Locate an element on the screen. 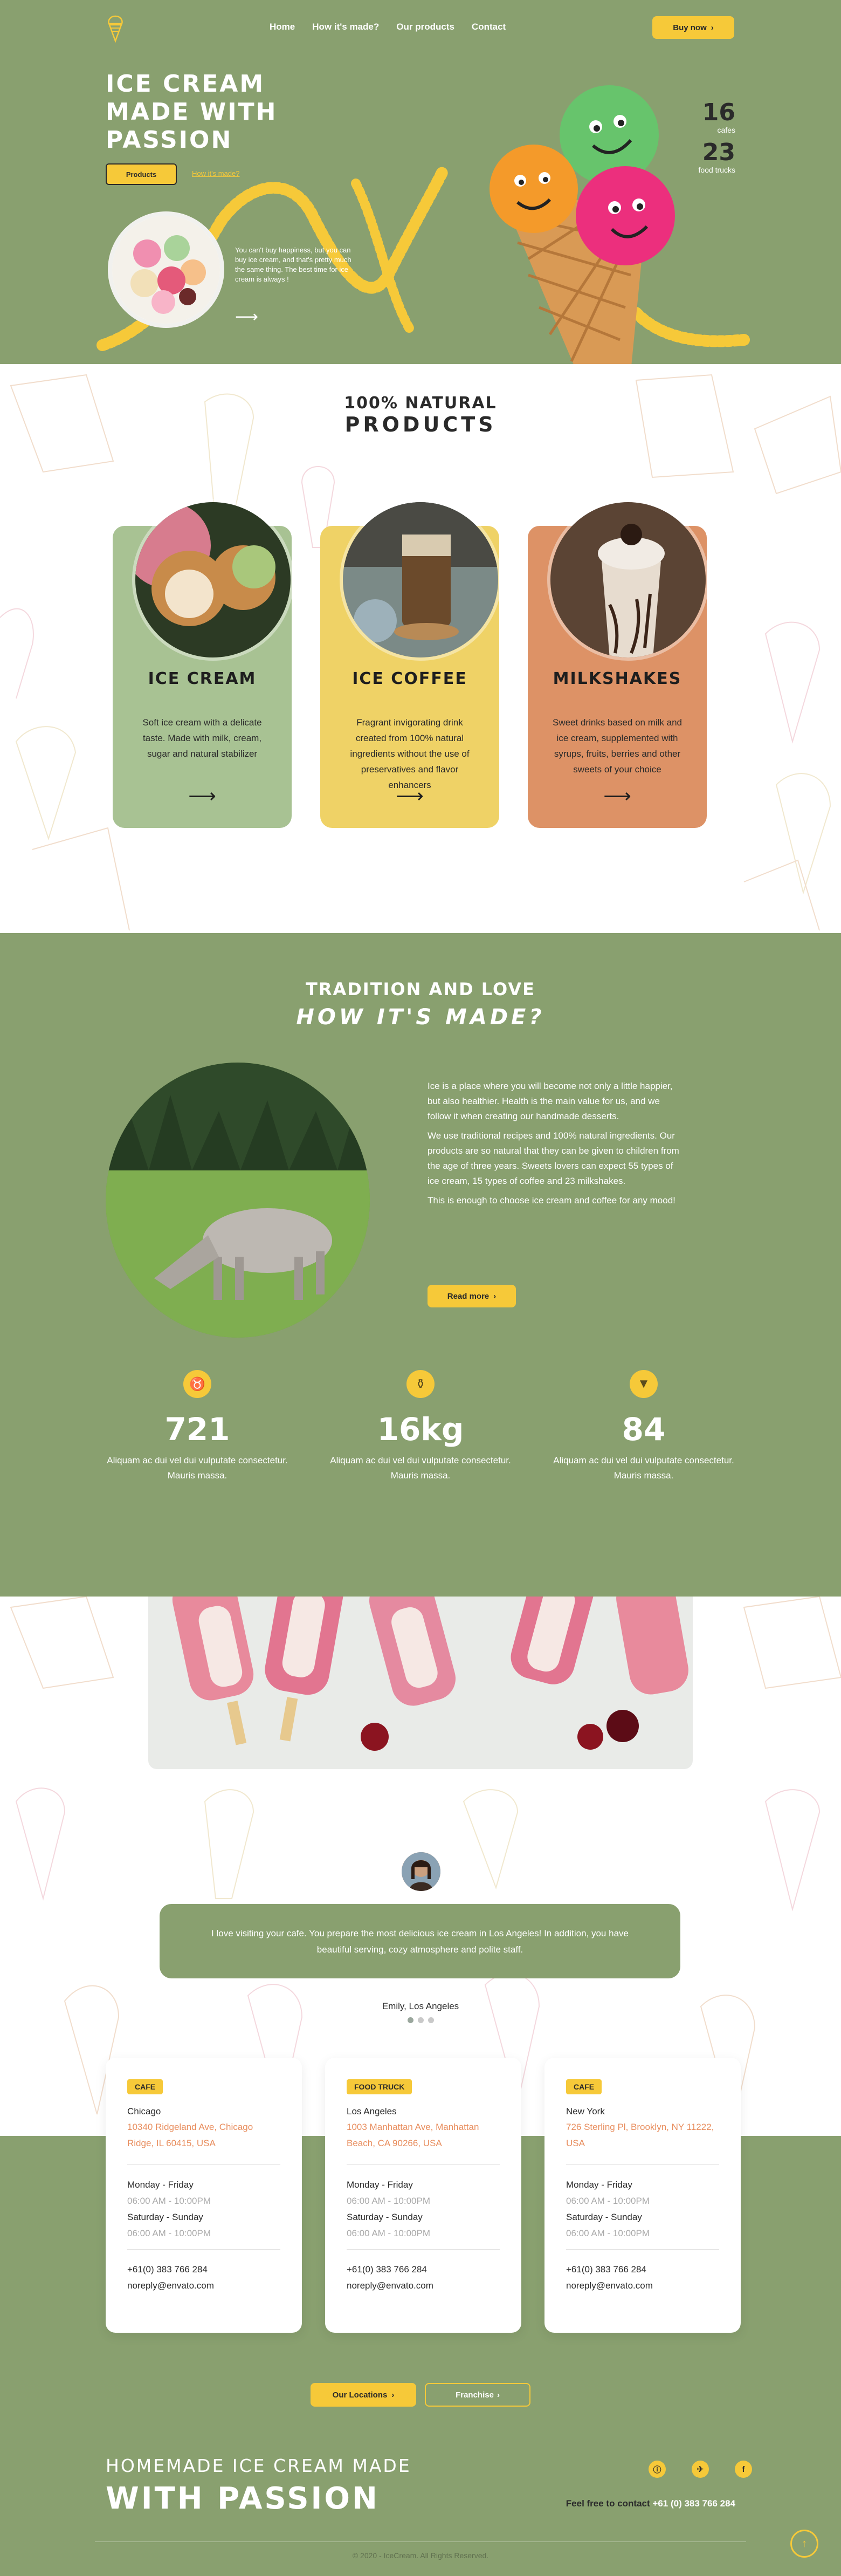 This screenshot has width=841, height=2576. scroll-up-icon: ↑ is located at coordinates (804, 2544).